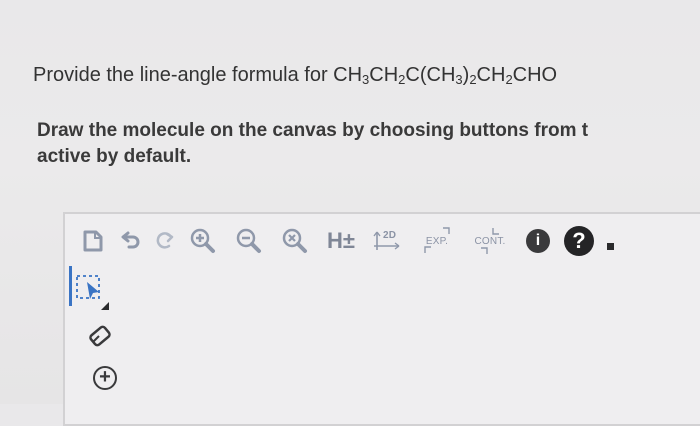  I want to click on redo-icon, so click(165, 241).